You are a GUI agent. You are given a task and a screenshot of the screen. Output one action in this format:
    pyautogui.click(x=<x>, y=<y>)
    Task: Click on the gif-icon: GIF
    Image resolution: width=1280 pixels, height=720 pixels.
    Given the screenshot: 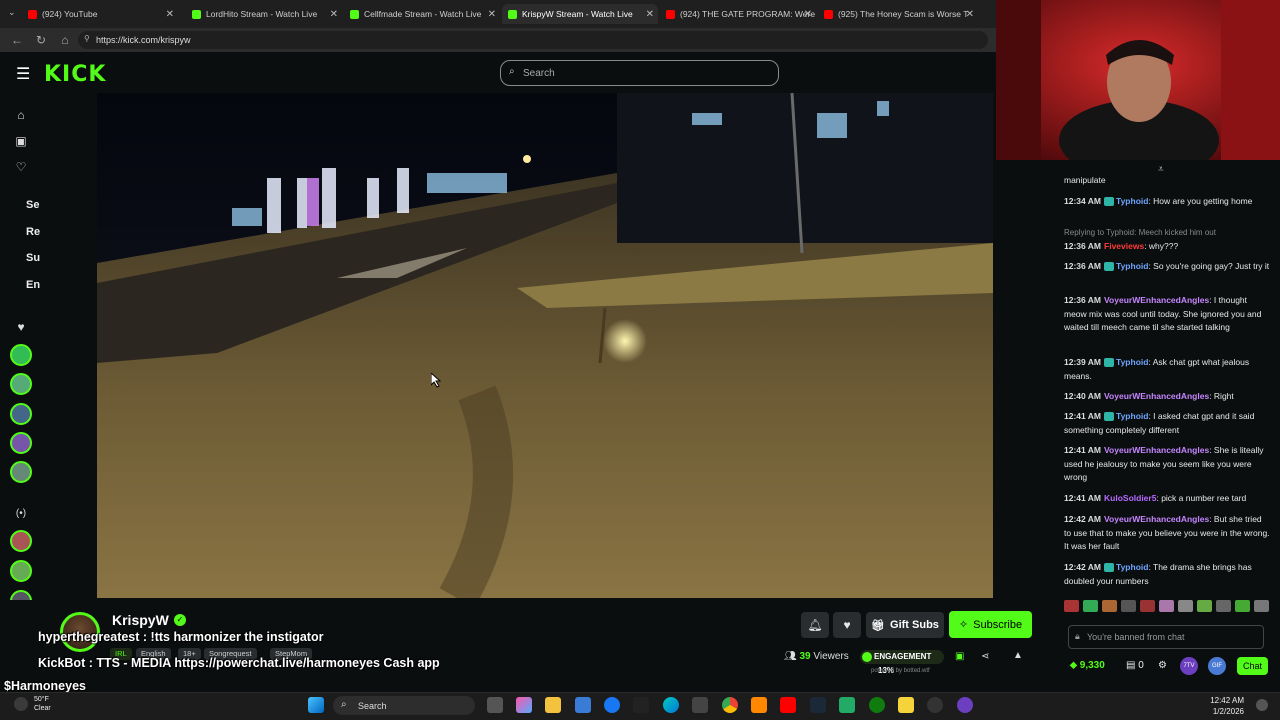 What is the action you would take?
    pyautogui.click(x=1217, y=666)
    